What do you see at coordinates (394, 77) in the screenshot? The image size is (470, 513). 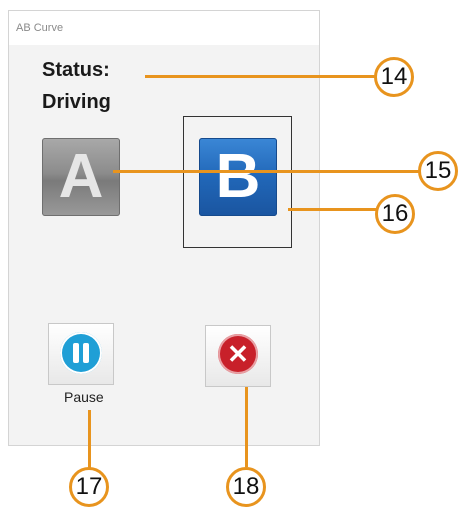 I see `callout-14: 14` at bounding box center [394, 77].